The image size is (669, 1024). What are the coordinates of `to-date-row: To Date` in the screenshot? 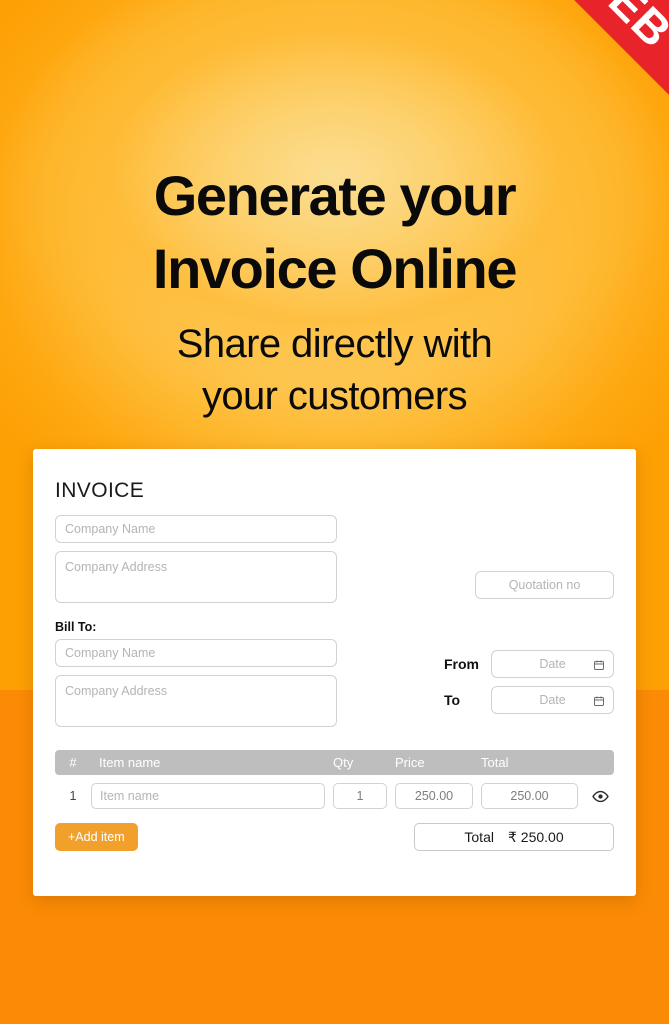 It's located at (529, 700).